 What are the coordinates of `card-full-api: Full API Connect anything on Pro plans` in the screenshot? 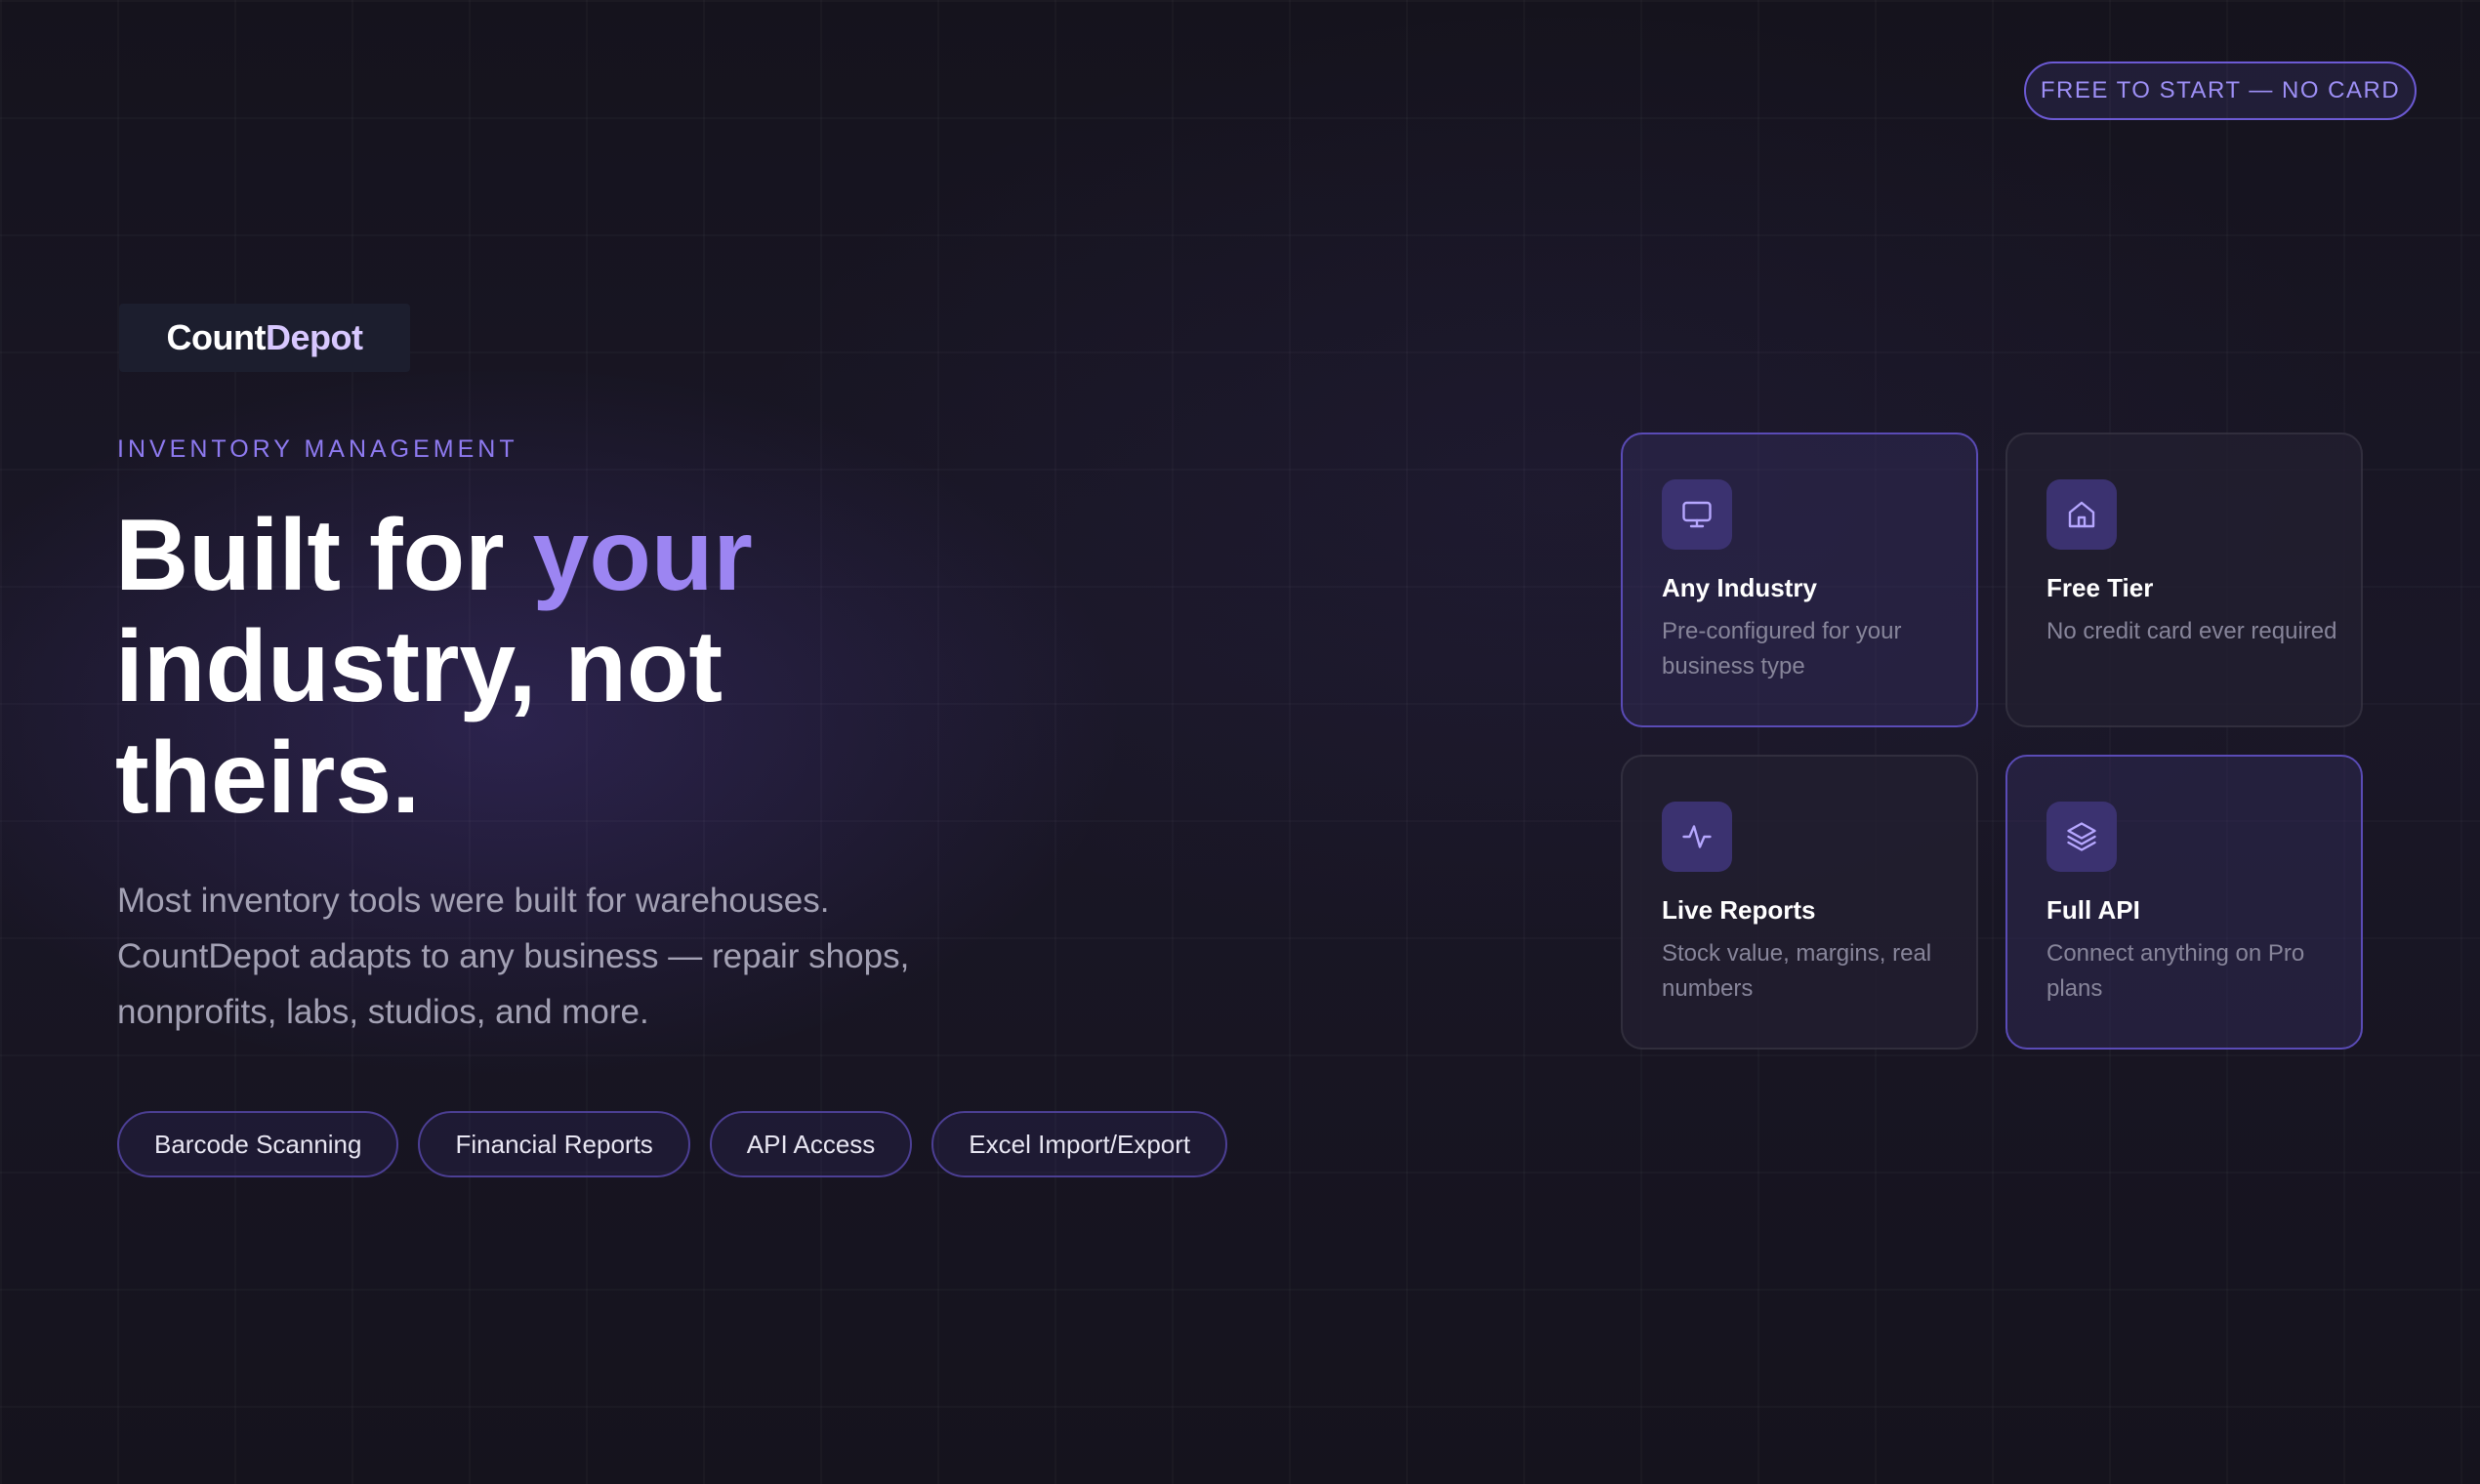 It's located at (2184, 903).